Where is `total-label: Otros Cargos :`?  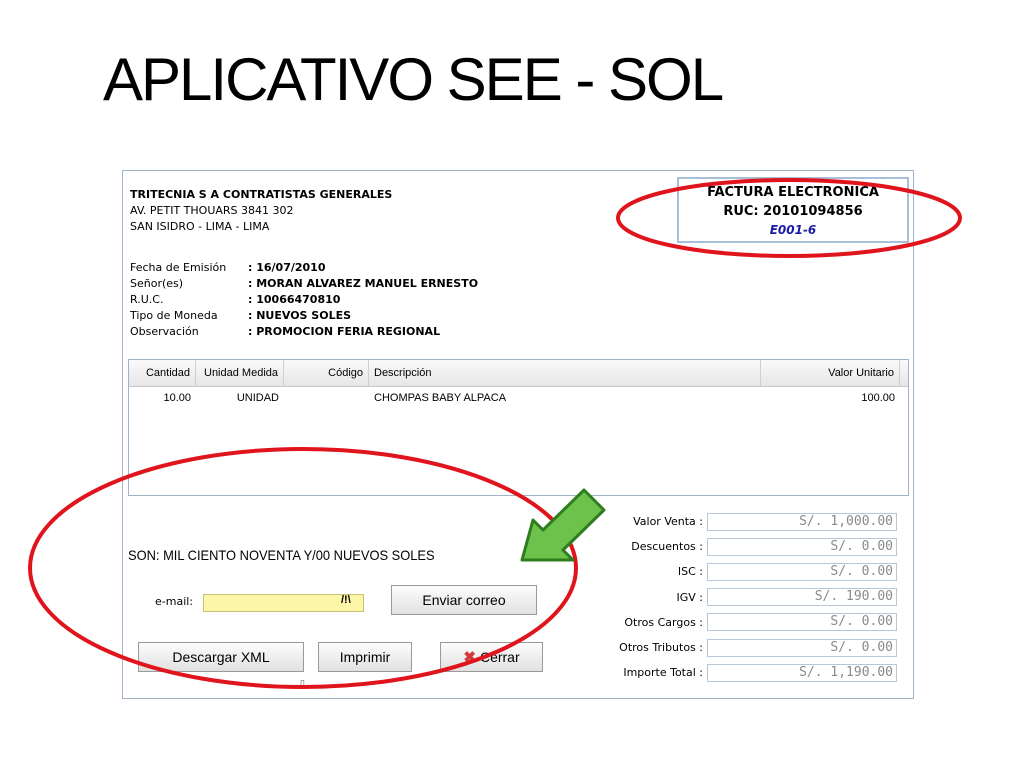
total-label: Otros Cargos : is located at coordinates (663, 622).